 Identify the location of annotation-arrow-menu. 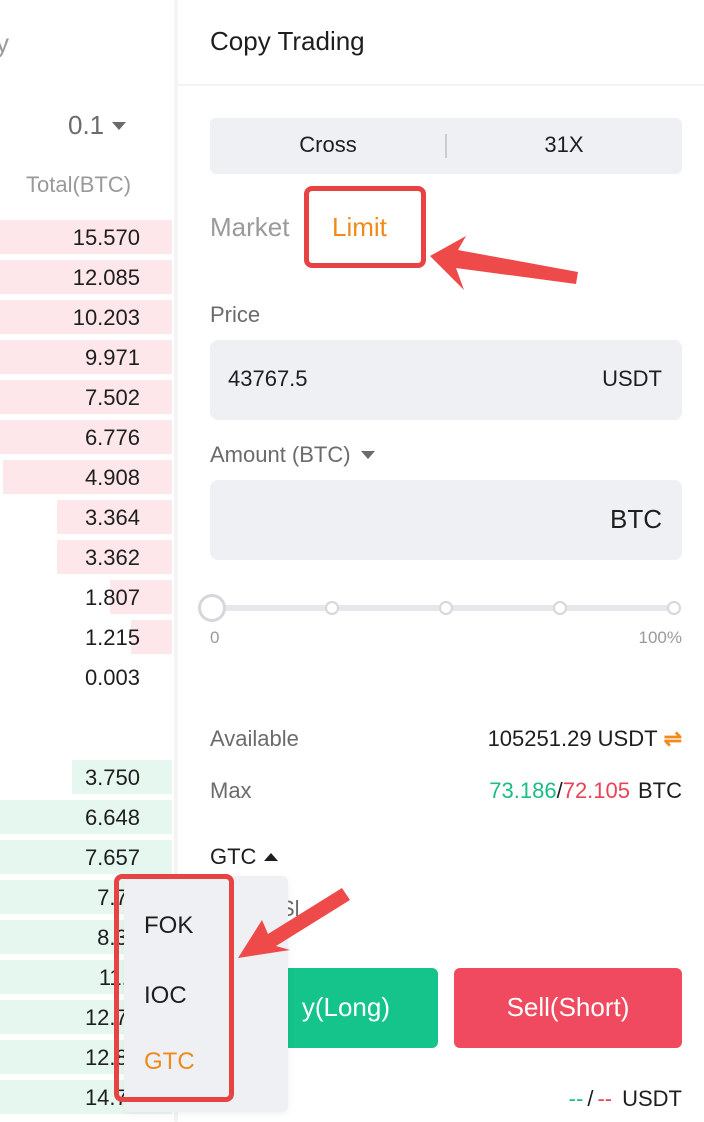
(294, 923).